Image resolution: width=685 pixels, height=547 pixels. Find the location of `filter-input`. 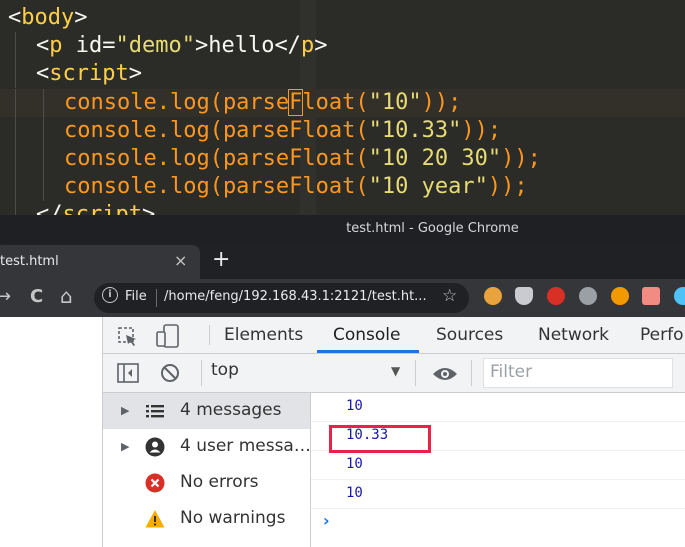

filter-input is located at coordinates (578, 372).